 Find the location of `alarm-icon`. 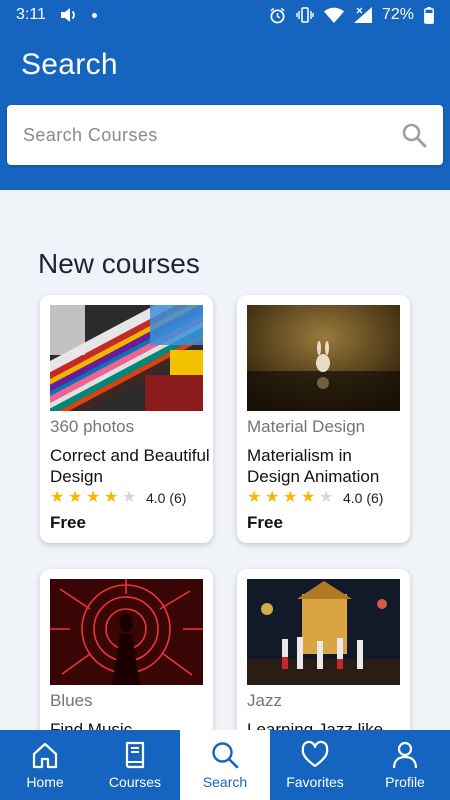

alarm-icon is located at coordinates (277, 15).